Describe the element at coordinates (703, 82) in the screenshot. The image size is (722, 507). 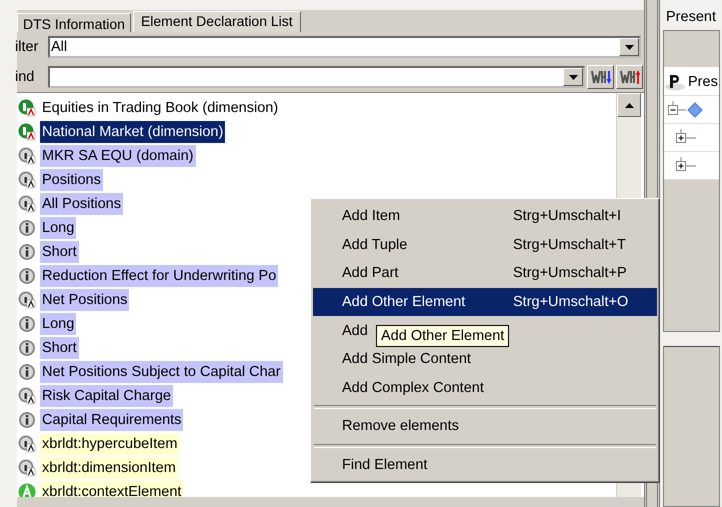
I see `tree-node: Pres` at that location.